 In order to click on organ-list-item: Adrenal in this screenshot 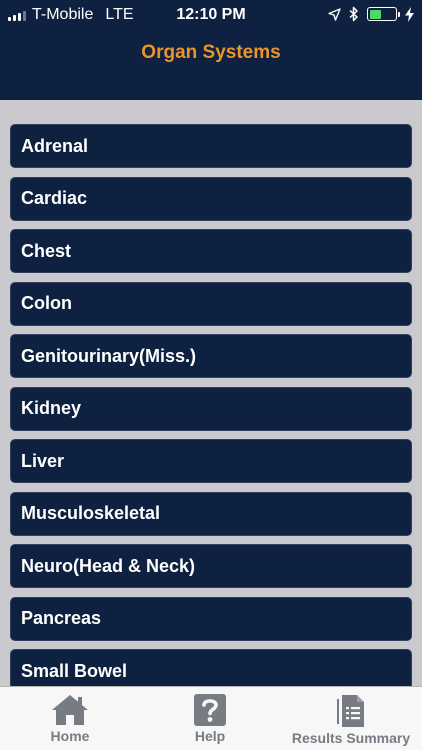, I will do `click(211, 146)`.